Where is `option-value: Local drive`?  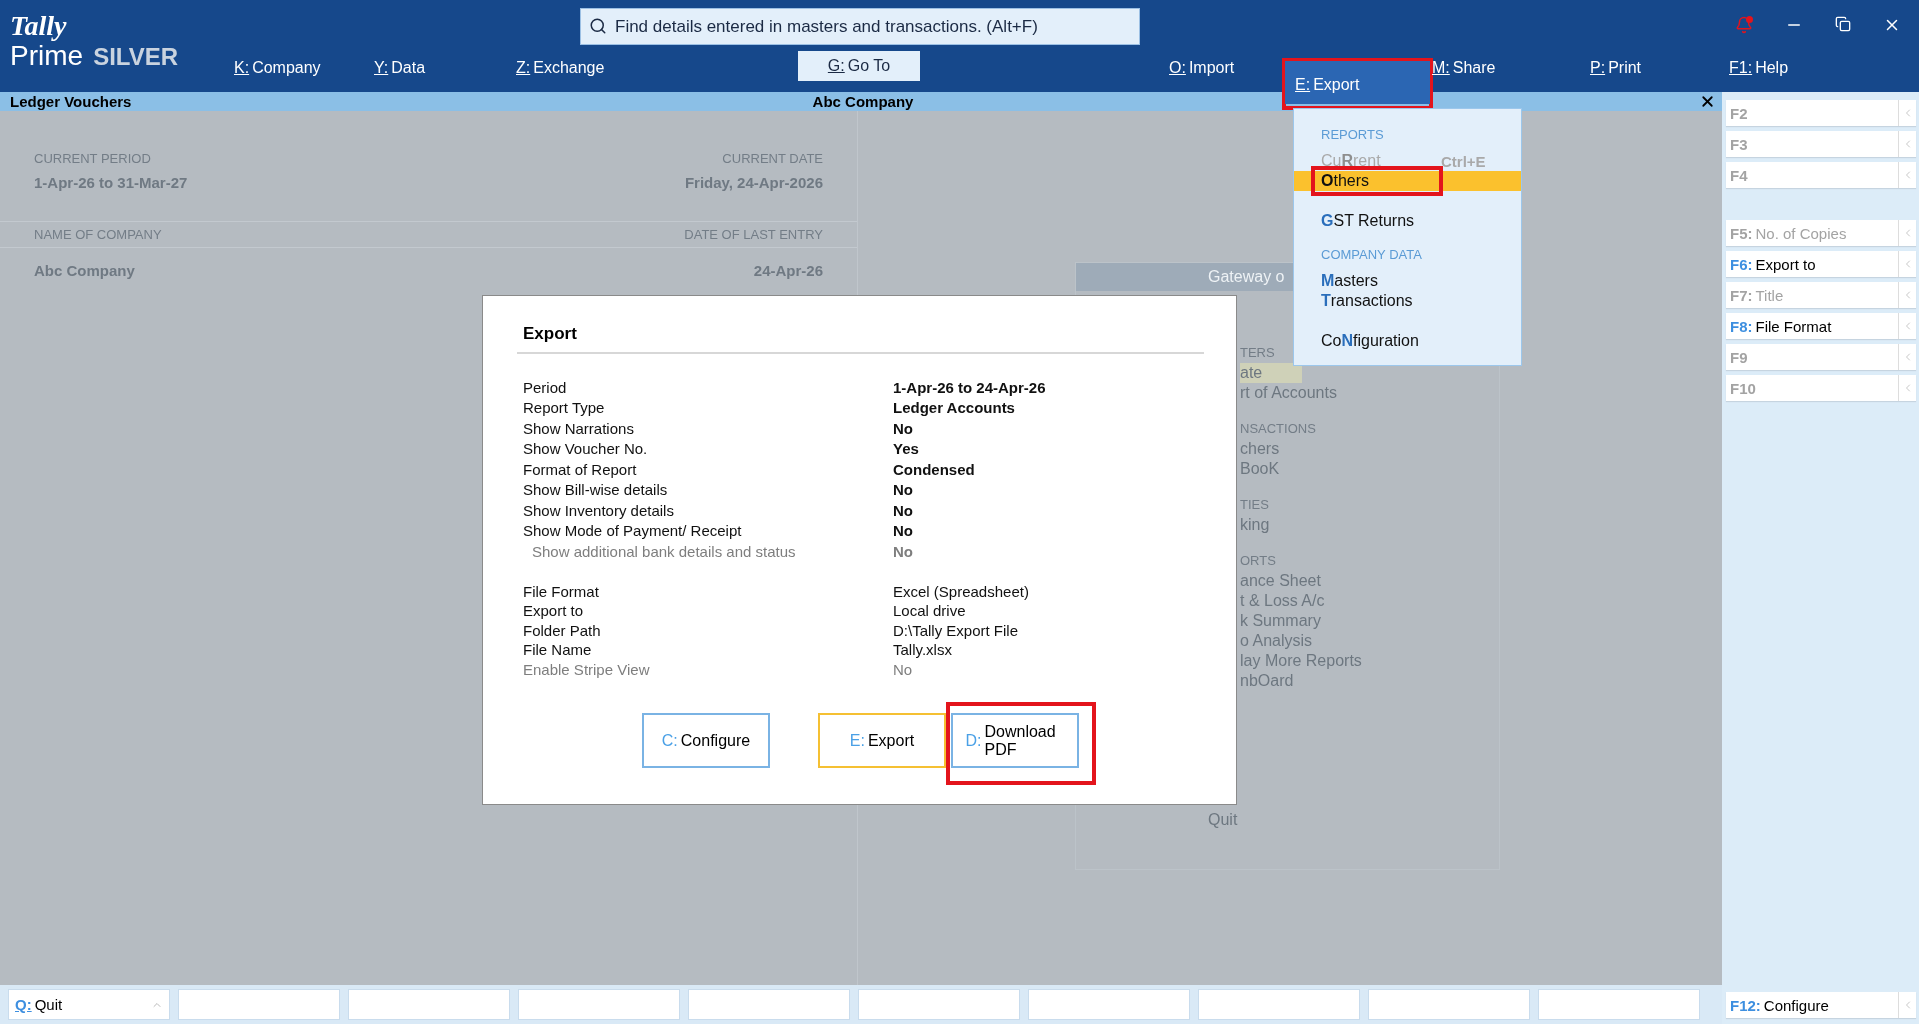 option-value: Local drive is located at coordinates (1048, 611).